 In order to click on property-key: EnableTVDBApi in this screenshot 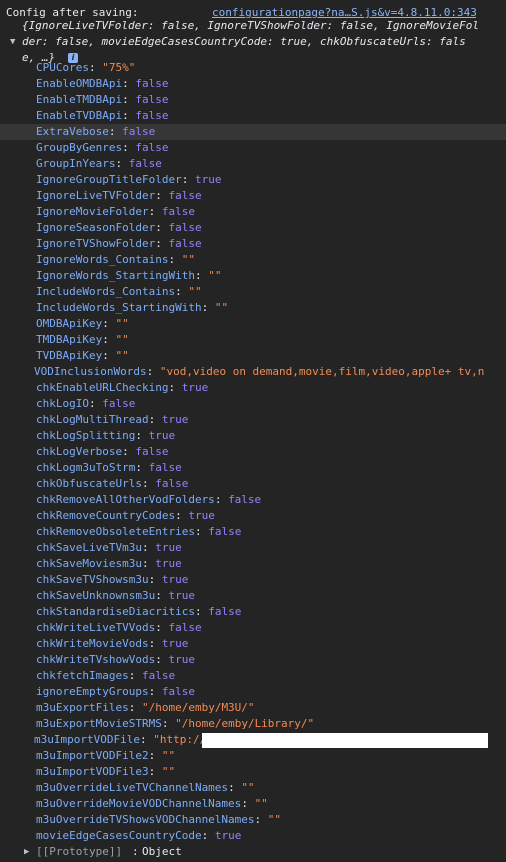, I will do `click(79, 115)`.